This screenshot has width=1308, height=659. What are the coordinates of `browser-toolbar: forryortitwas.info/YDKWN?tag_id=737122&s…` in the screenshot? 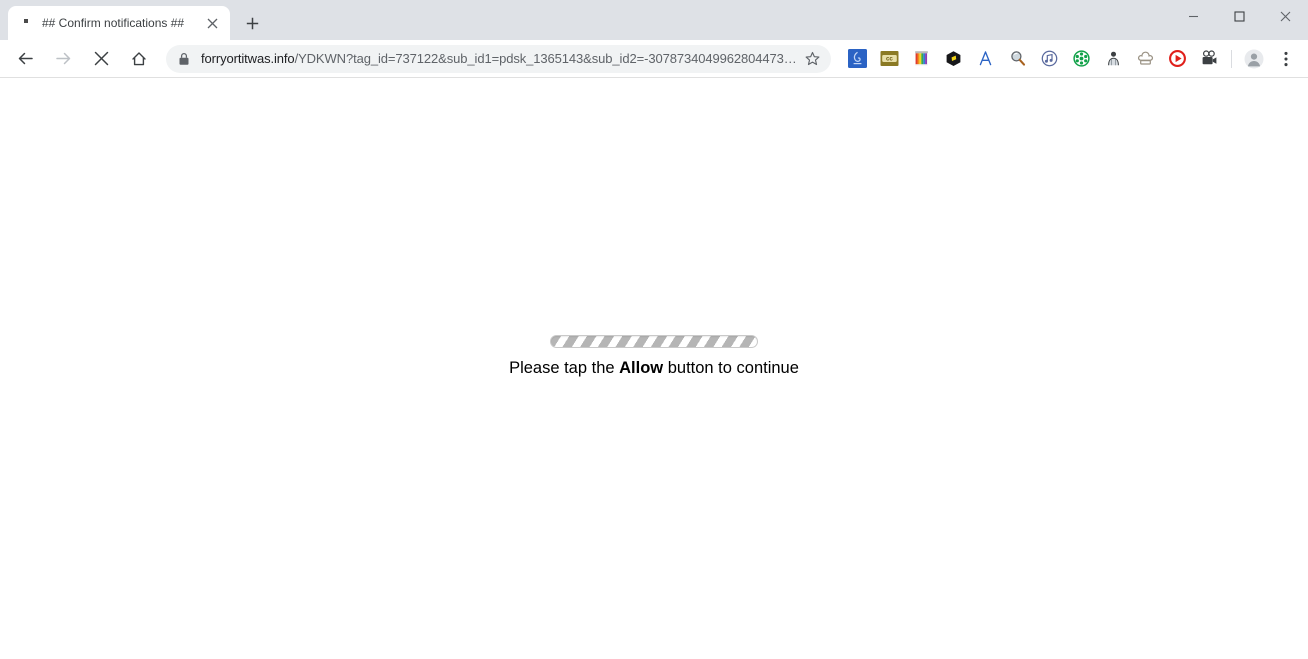 It's located at (654, 59).